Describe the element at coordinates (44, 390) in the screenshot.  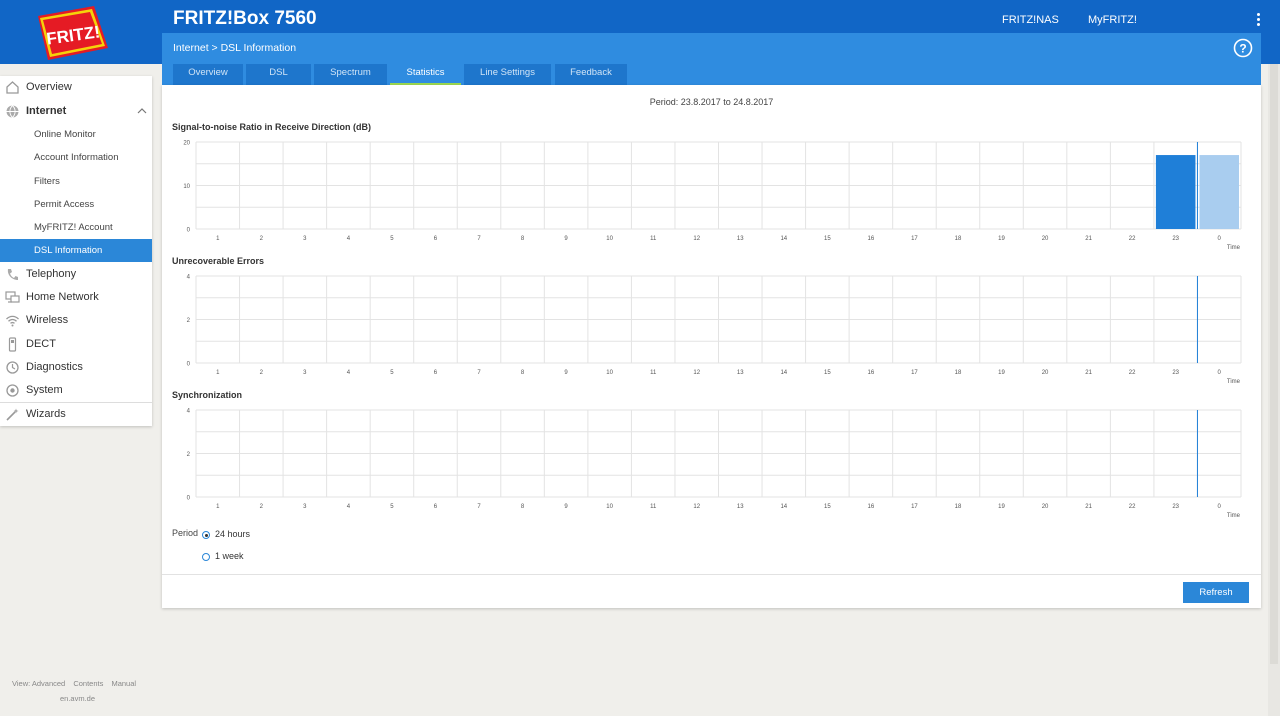
I see `sidebar-item-label: System` at that location.